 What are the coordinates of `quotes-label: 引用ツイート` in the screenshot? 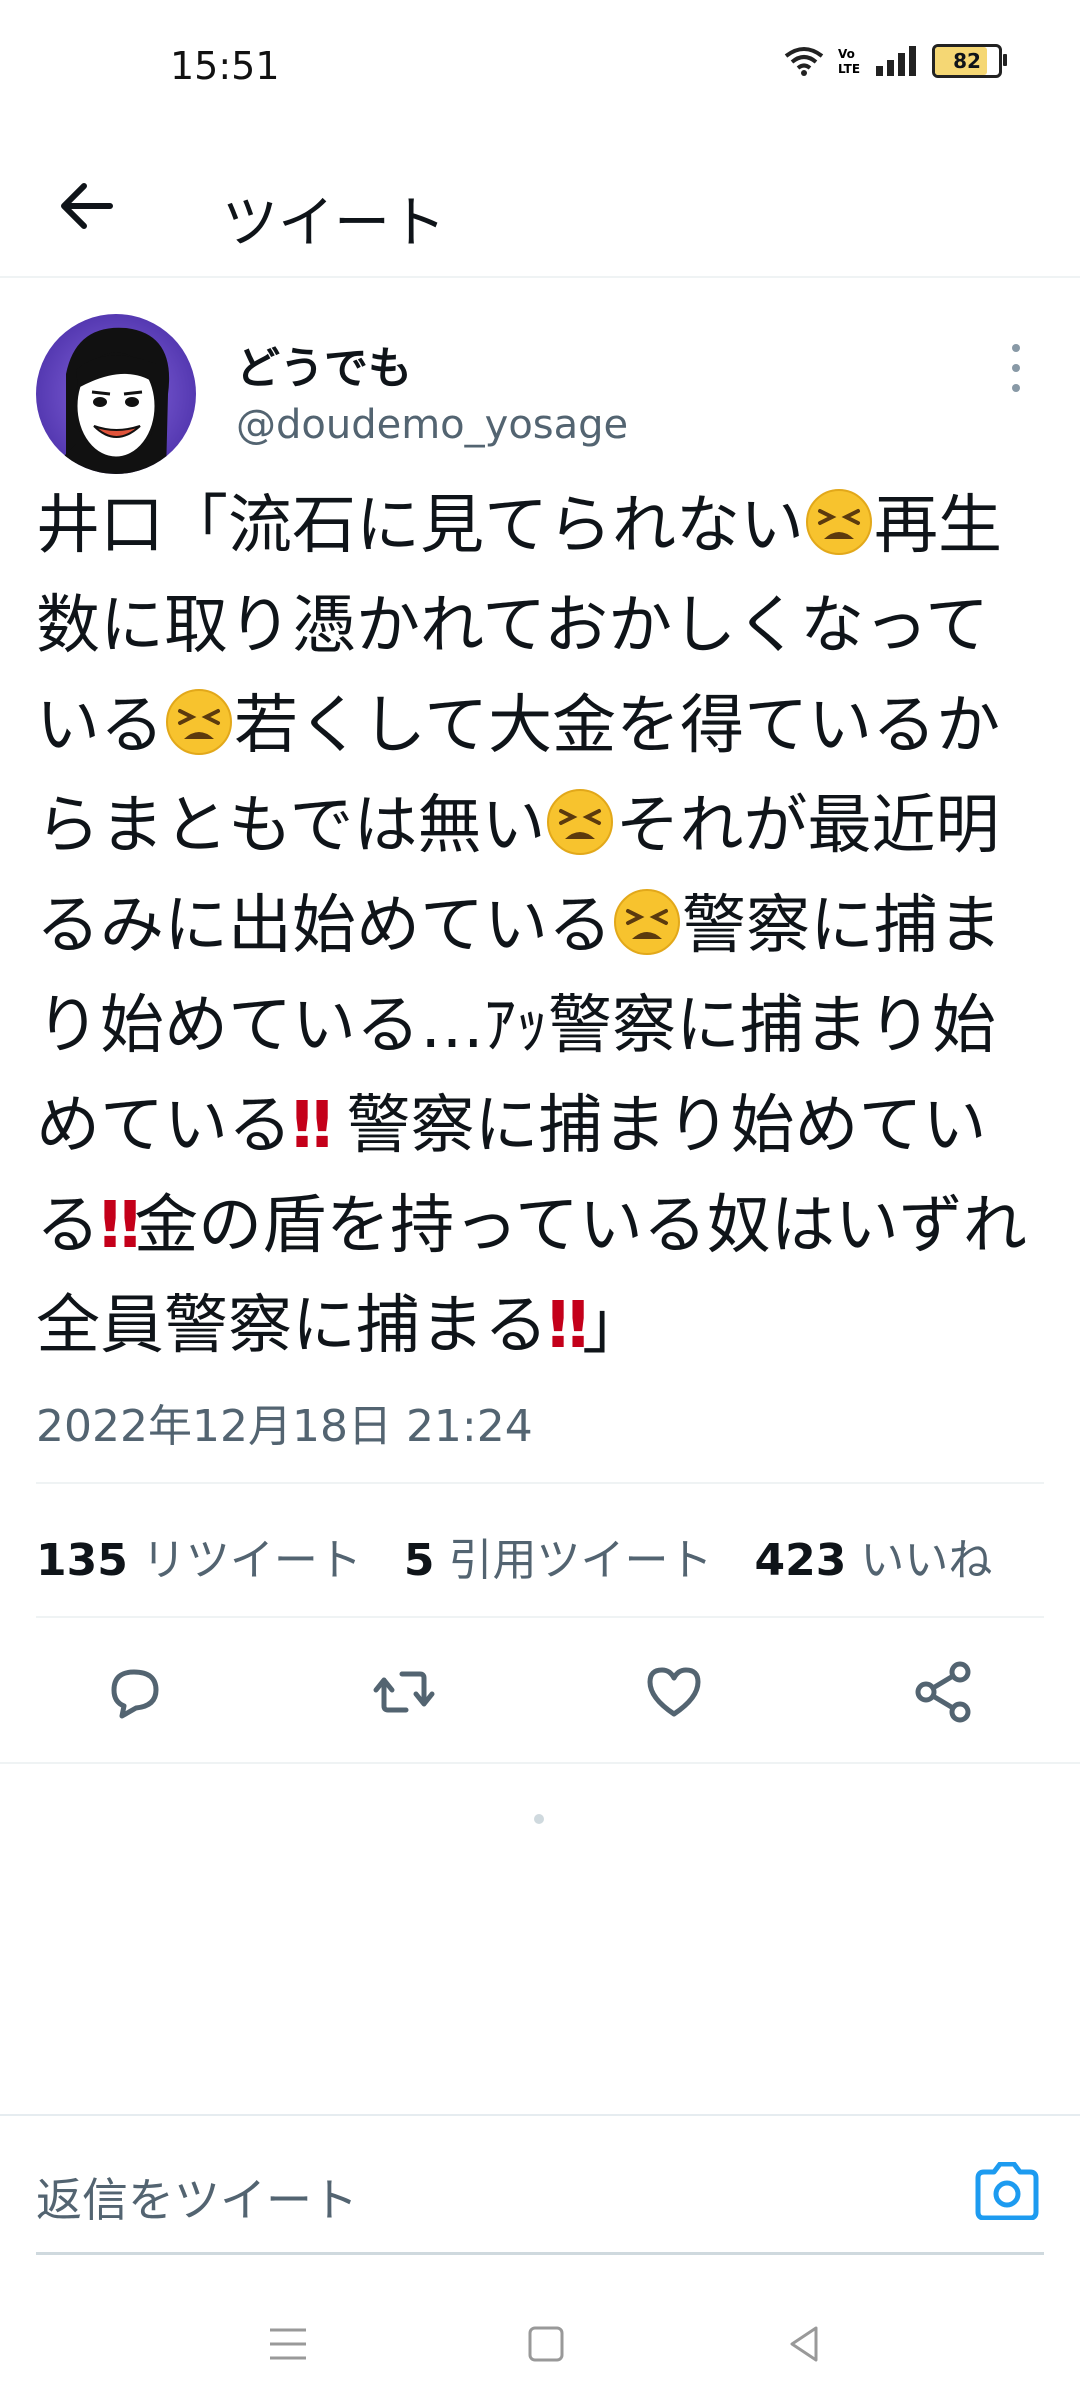 It's located at (580, 1560).